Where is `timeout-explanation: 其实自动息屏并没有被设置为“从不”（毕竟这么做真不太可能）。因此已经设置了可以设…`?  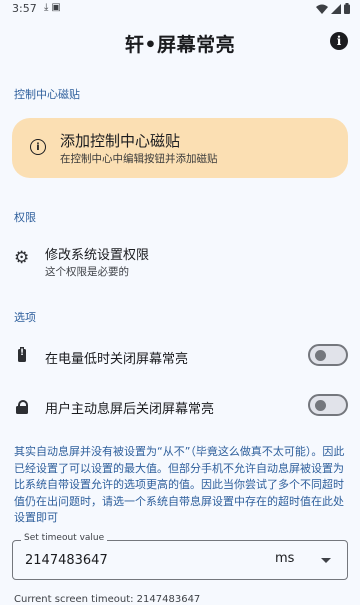 timeout-explanation: 其实自动息屏并没有被设置为“从不”（毕竟这么做真不太可能）。因此已经设置了可以设… is located at coordinates (179, 484).